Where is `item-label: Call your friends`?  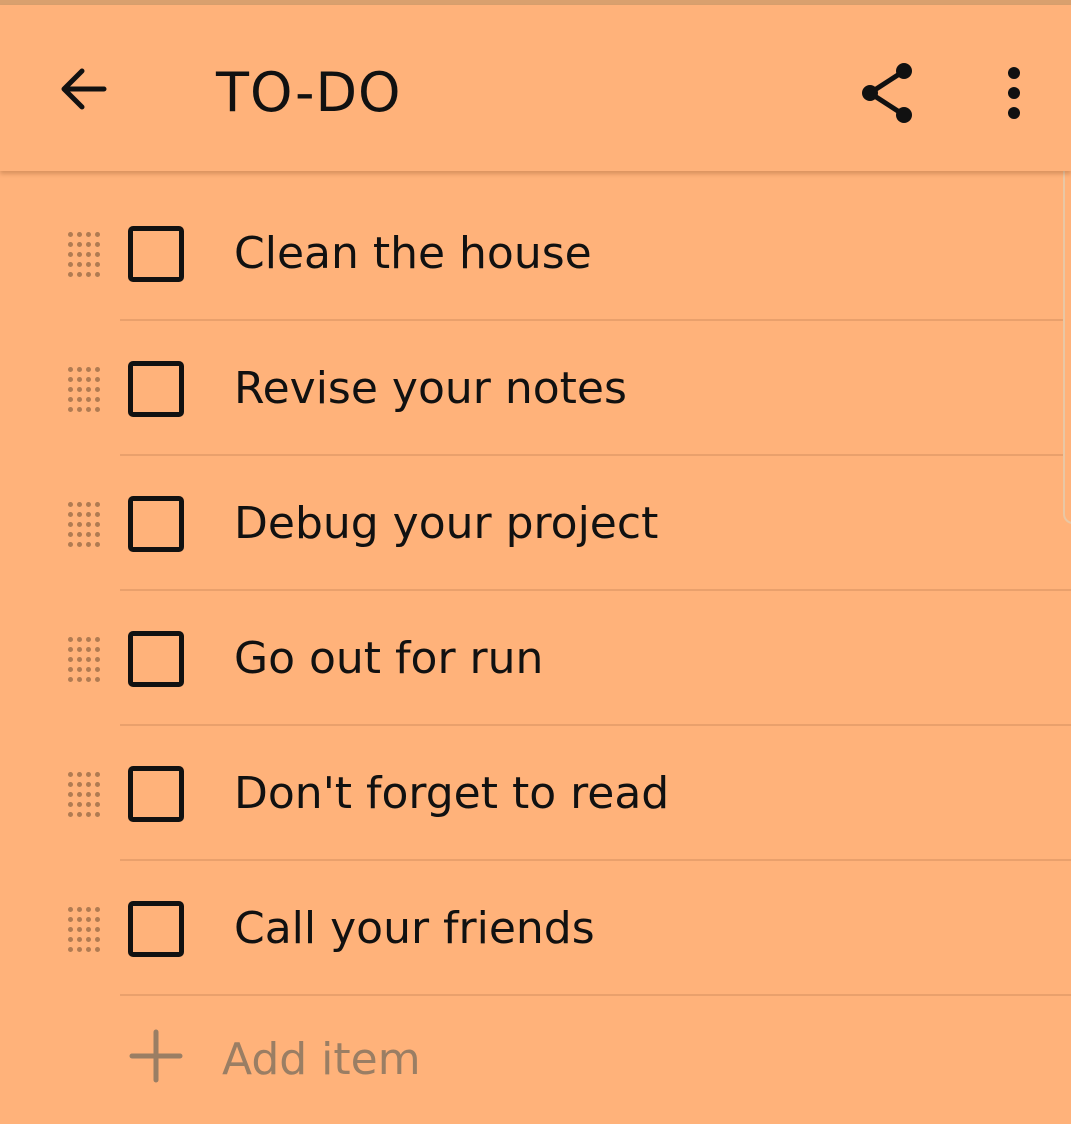 item-label: Call your friends is located at coordinates (414, 929).